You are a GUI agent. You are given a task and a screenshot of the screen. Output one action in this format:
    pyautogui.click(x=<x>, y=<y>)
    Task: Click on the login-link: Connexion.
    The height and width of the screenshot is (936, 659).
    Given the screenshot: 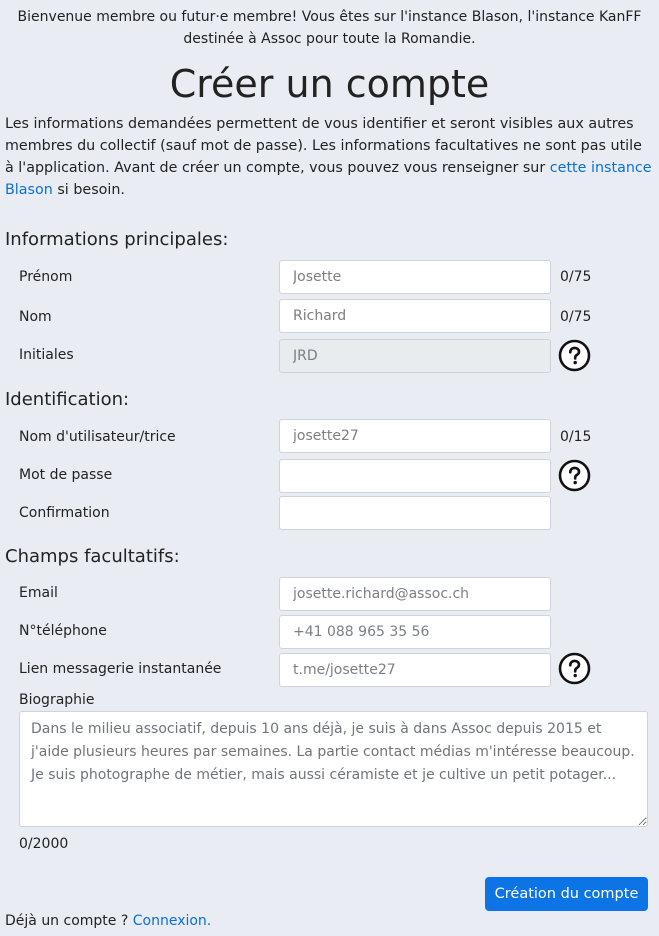 What is the action you would take?
    pyautogui.click(x=172, y=921)
    